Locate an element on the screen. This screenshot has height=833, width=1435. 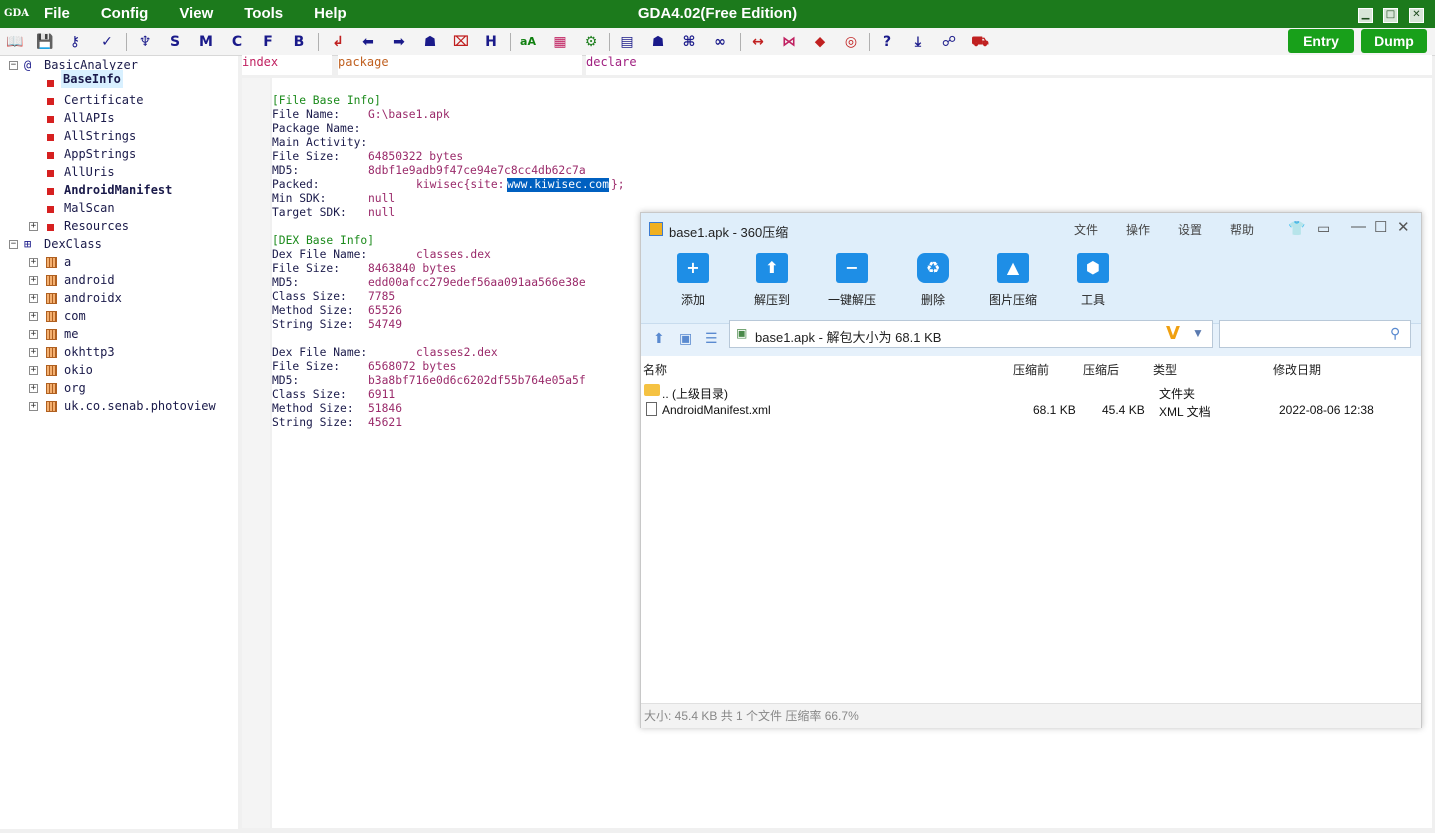
tree-item-certificate: Certificate is located at coordinates (103, 100).